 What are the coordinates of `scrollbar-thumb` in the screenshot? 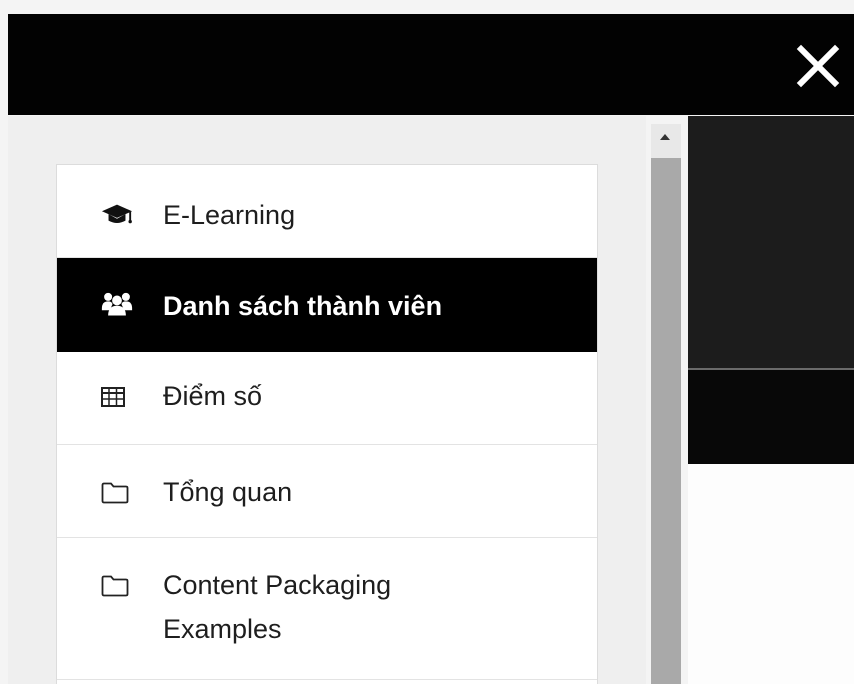 It's located at (666, 421).